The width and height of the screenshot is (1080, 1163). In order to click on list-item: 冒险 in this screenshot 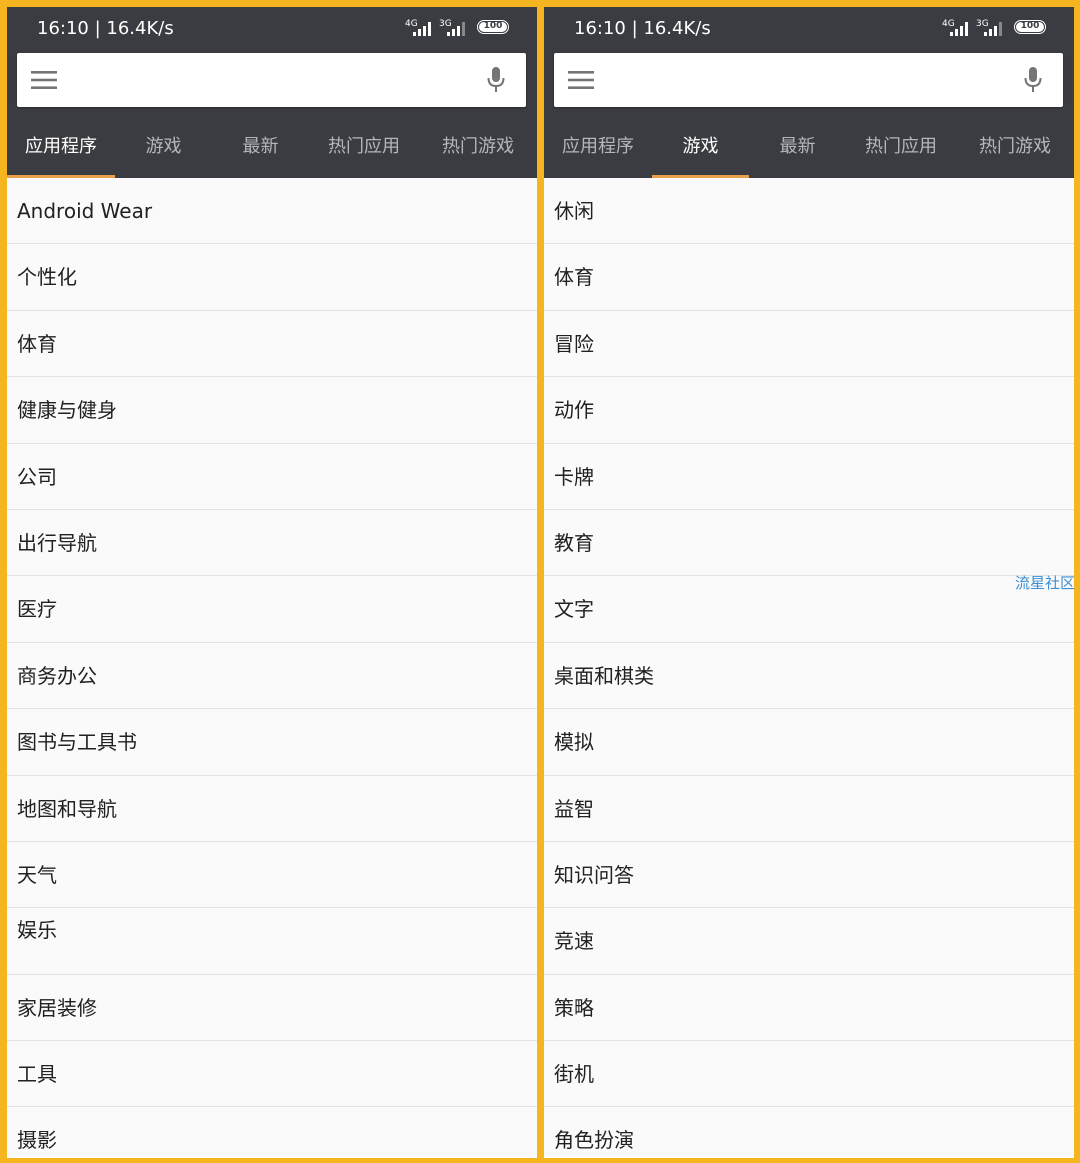, I will do `click(809, 344)`.